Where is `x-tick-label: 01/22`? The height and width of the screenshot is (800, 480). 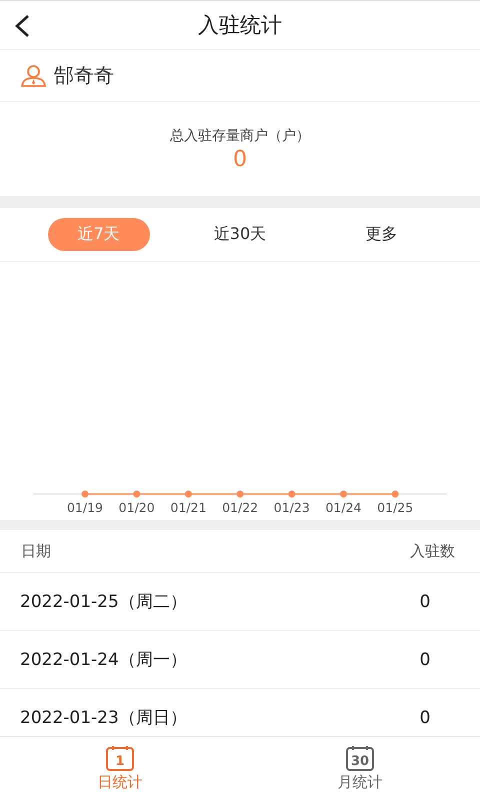
x-tick-label: 01/22 is located at coordinates (240, 507).